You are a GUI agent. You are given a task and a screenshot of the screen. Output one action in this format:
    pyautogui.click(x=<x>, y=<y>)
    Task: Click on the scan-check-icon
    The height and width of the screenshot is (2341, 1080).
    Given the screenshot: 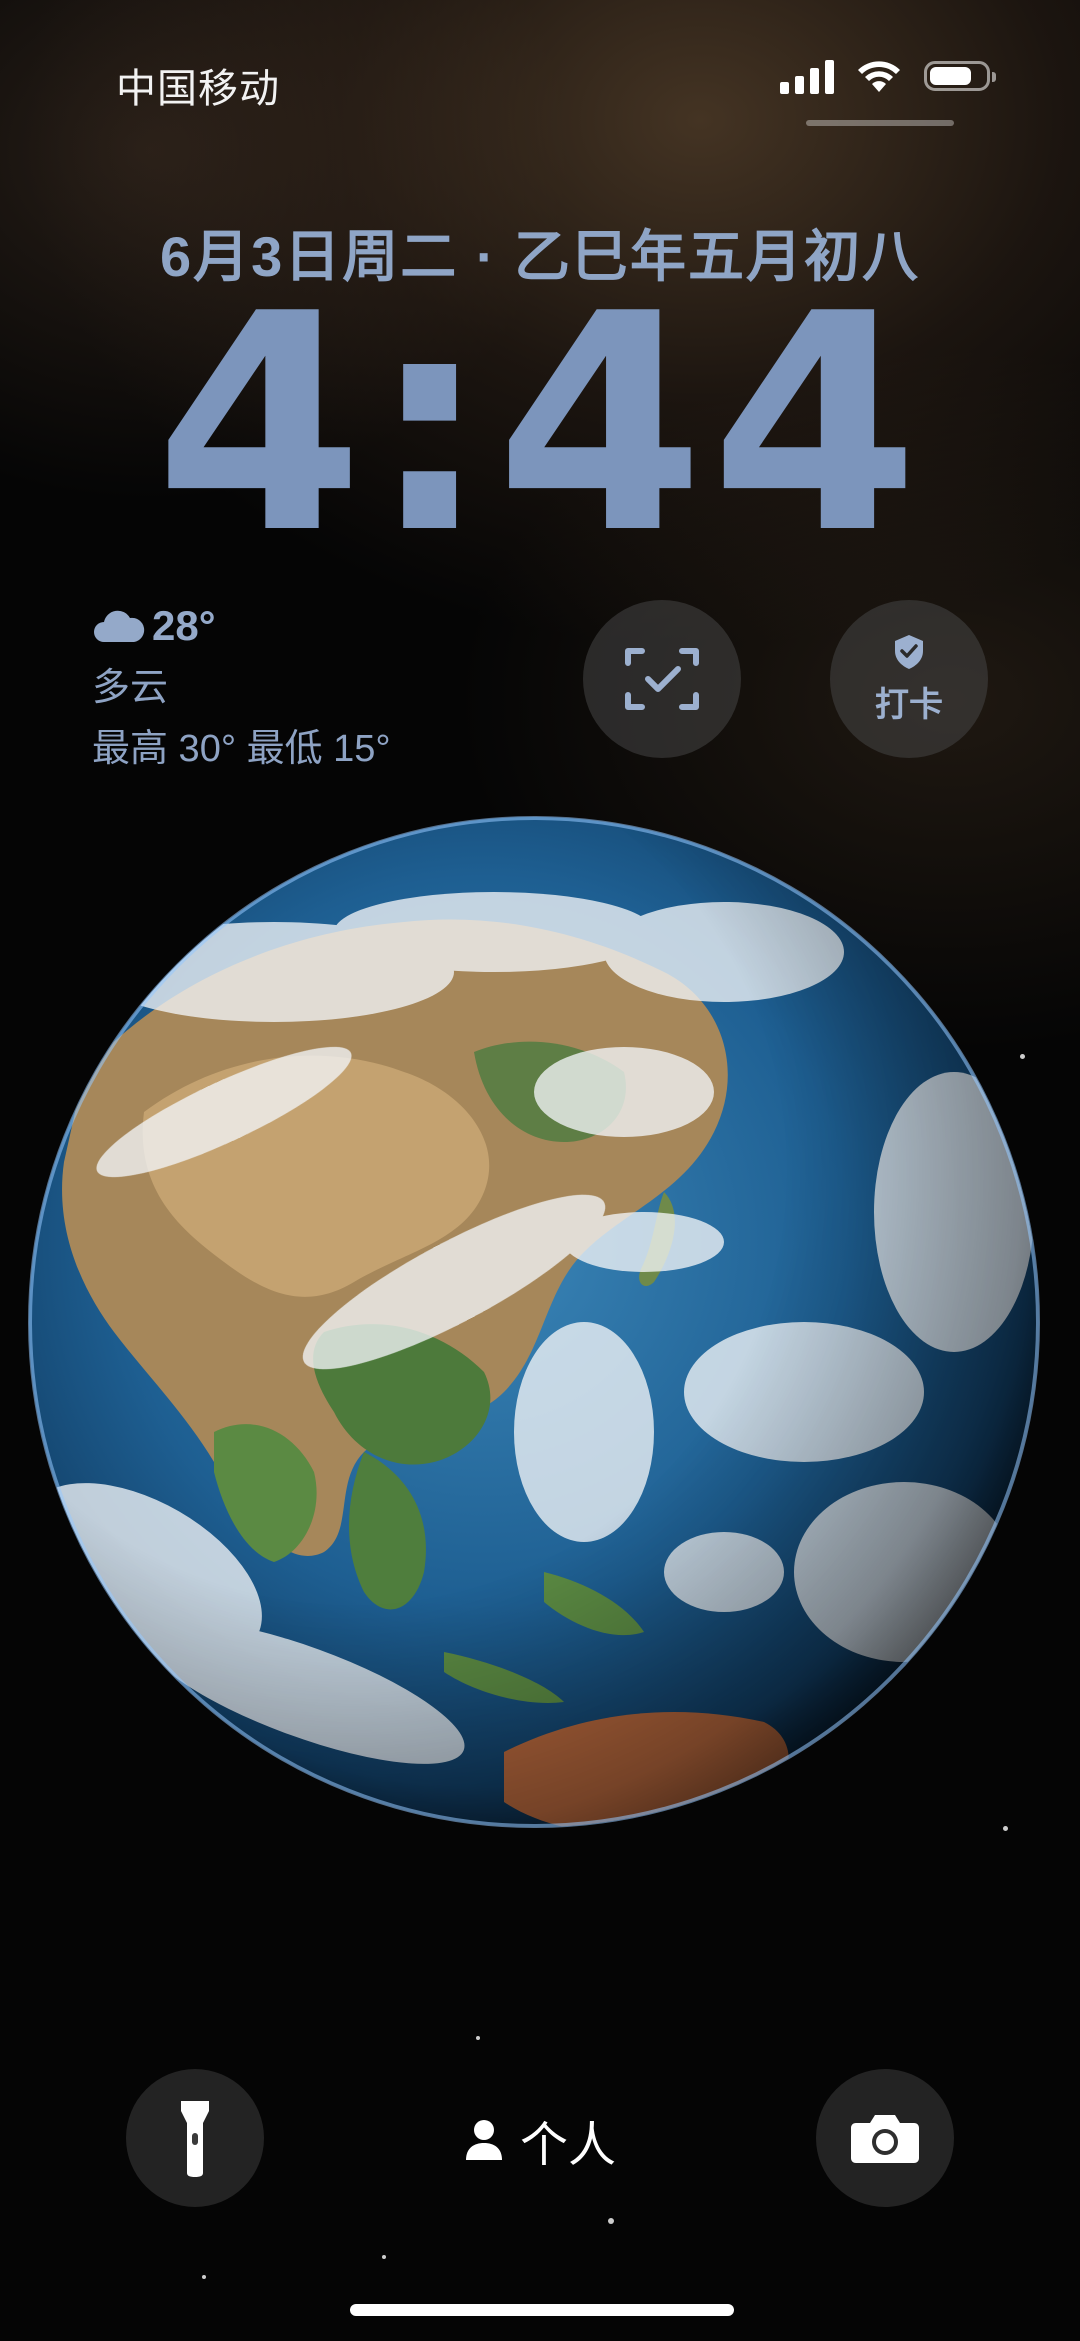 What is the action you would take?
    pyautogui.click(x=662, y=679)
    